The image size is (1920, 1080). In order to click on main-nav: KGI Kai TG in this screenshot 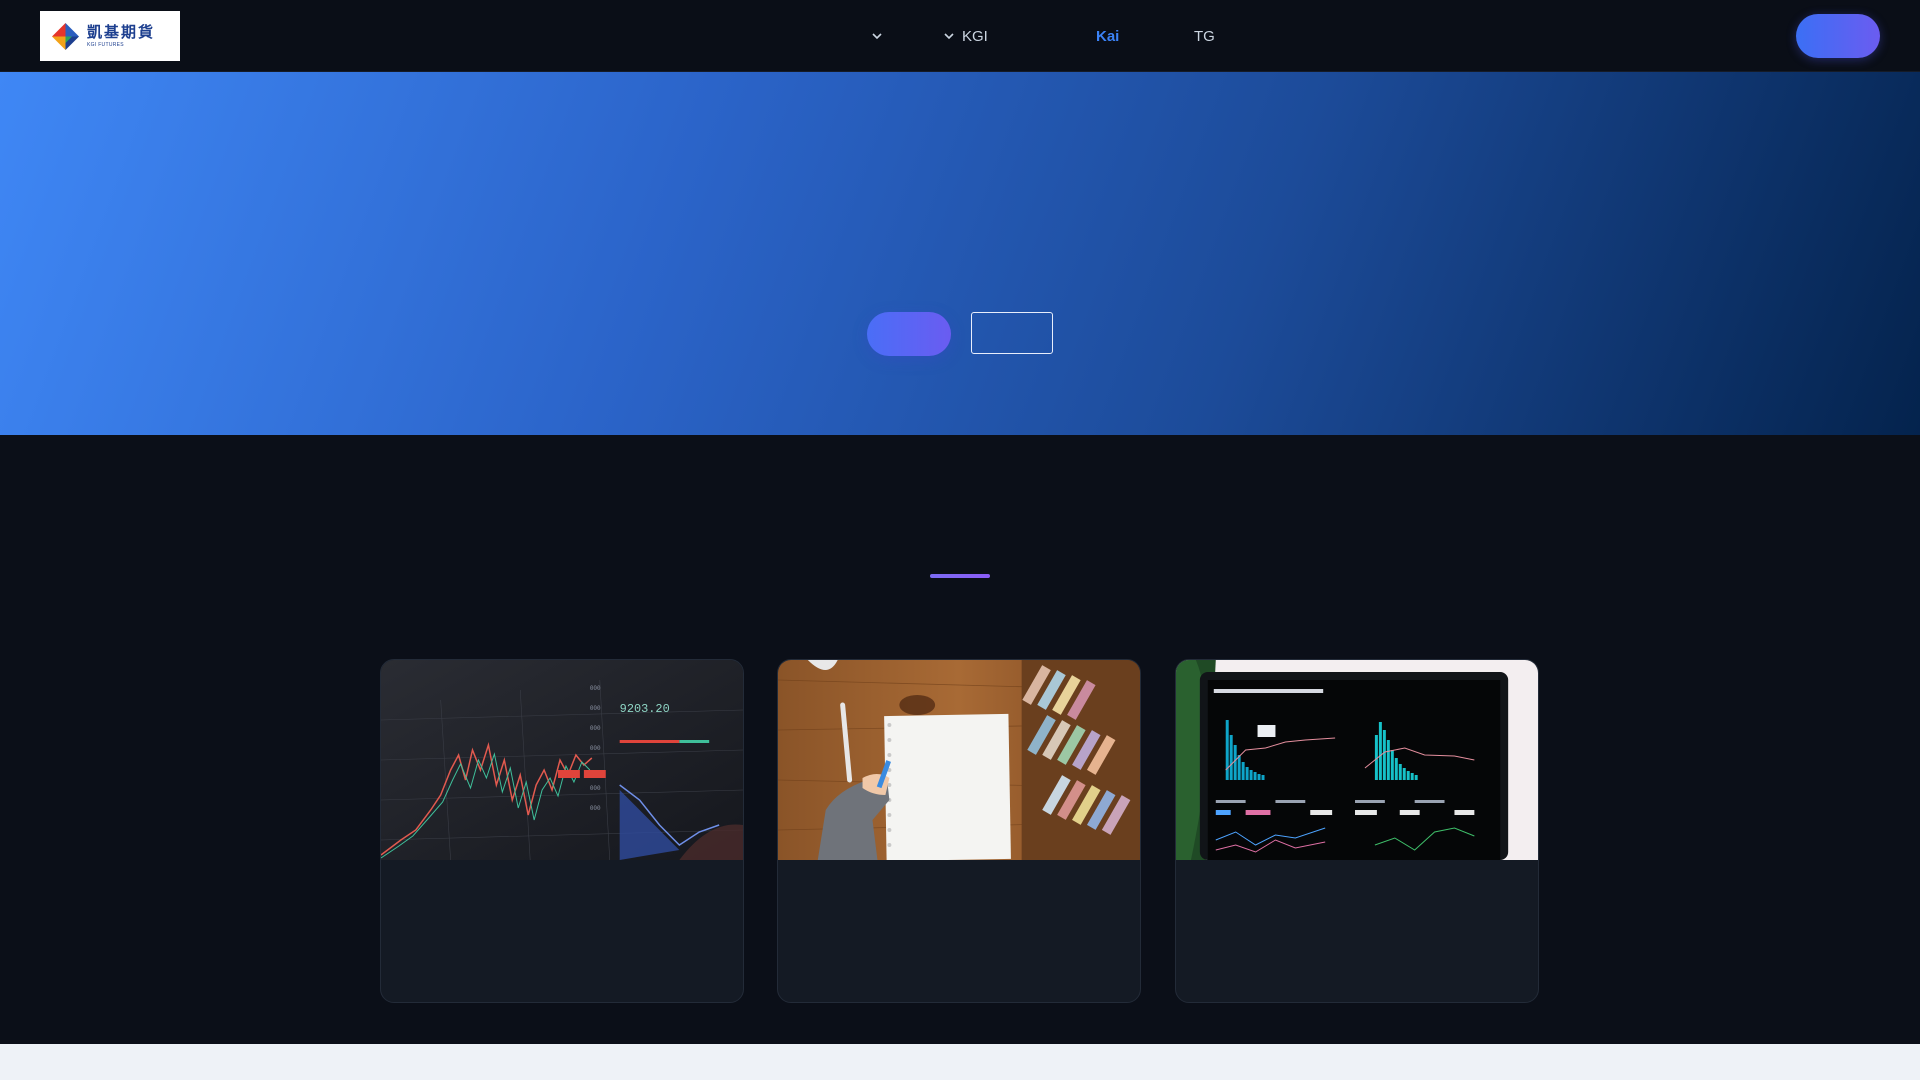, I will do `click(960, 36)`.